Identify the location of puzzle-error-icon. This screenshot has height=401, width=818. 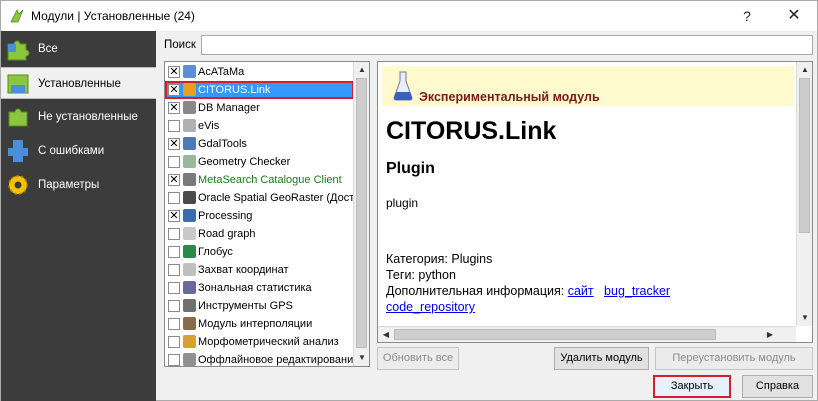
(18, 151).